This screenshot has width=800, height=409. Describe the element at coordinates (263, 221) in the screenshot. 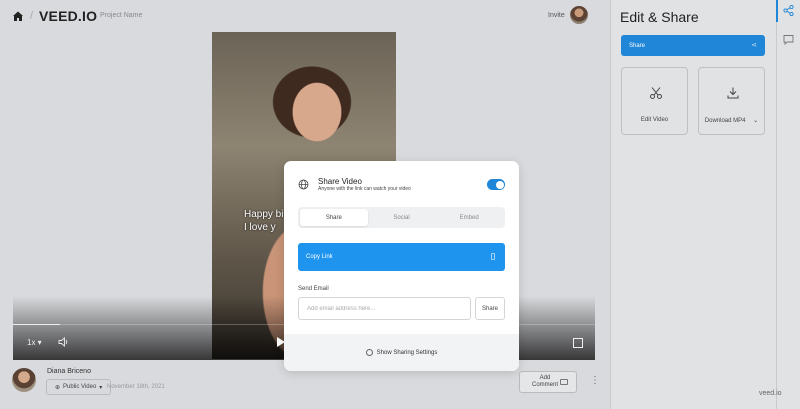

I see `video-caption: Happy bi I love y` at that location.